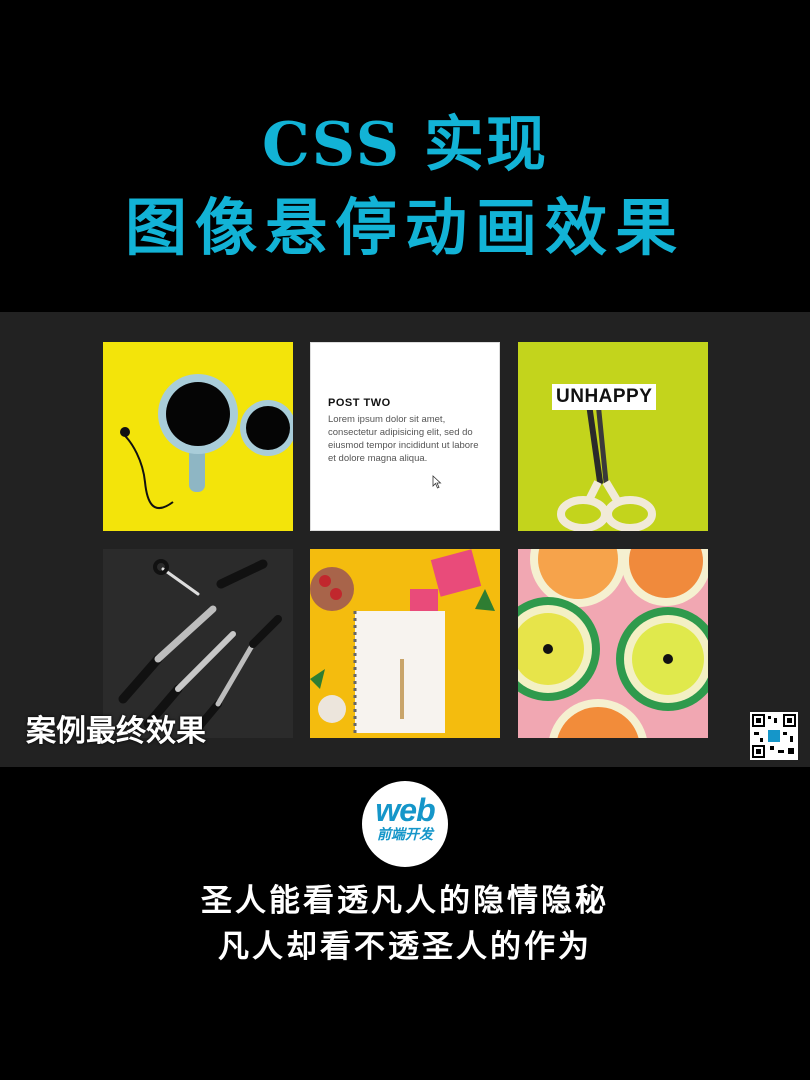 This screenshot has height=1080, width=810. Describe the element at coordinates (402, 641) in the screenshot. I see `notebook-illustration` at that location.